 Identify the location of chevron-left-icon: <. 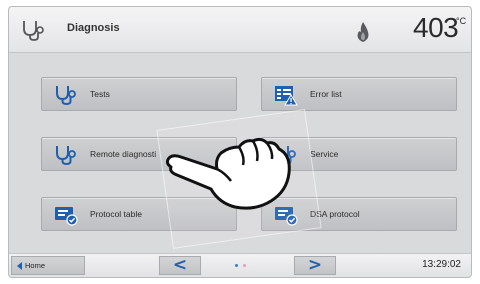
(180, 265).